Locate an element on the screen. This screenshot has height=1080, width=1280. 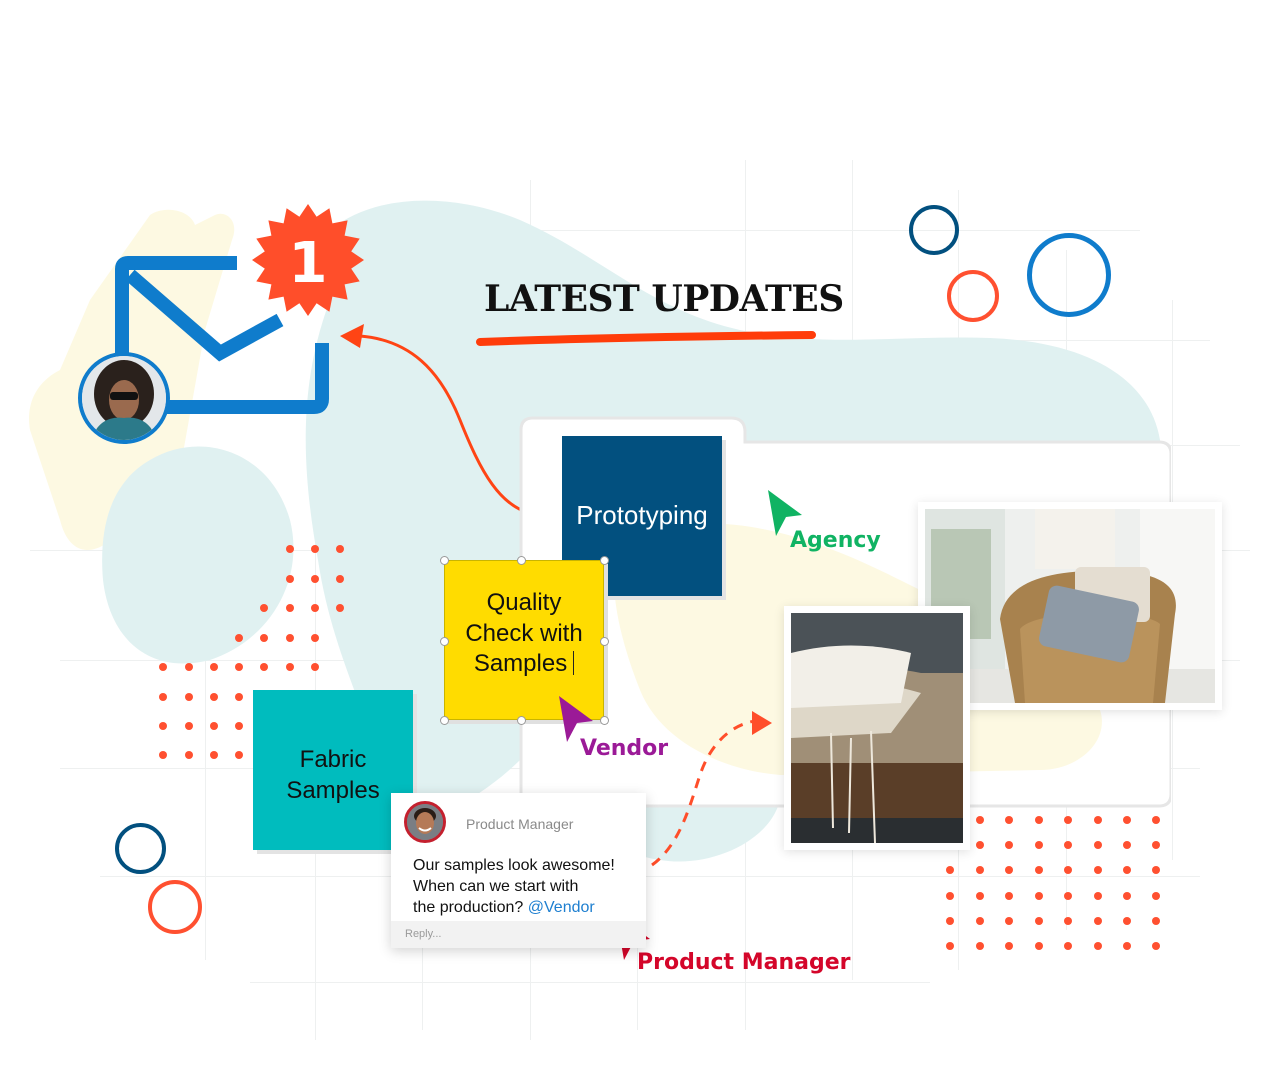
sticky-label: Prototyping is located at coordinates (642, 515).